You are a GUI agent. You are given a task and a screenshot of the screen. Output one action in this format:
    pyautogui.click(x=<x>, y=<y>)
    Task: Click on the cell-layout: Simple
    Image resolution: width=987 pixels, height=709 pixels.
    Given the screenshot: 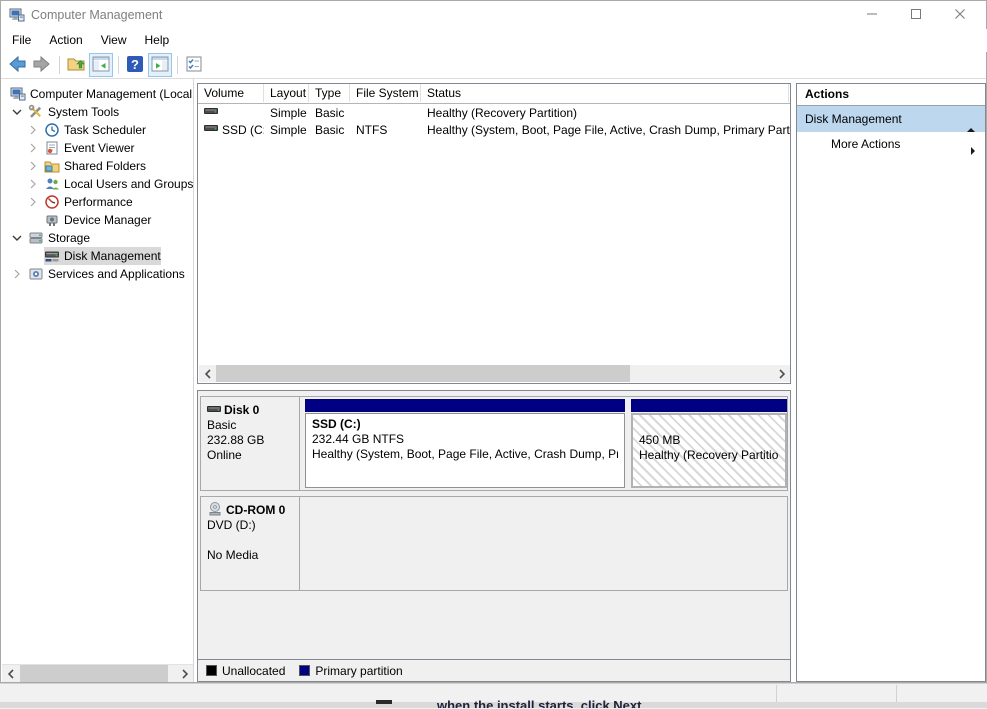 What is the action you would take?
    pyautogui.click(x=288, y=113)
    